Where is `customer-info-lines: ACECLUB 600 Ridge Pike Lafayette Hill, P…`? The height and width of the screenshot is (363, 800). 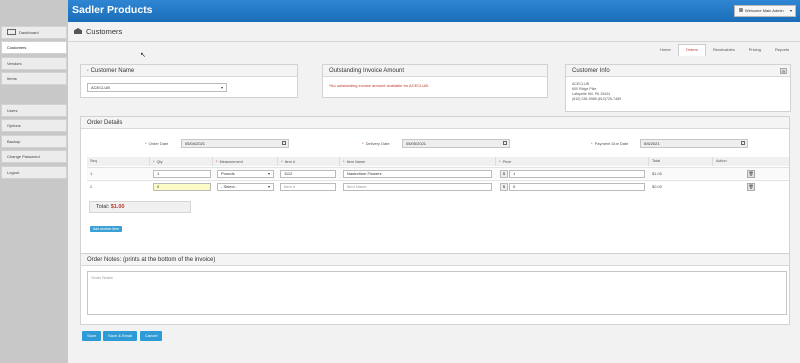
customer-info-lines: ACECLUB 600 Ridge Pike Lafayette Hill, P… is located at coordinates (596, 92).